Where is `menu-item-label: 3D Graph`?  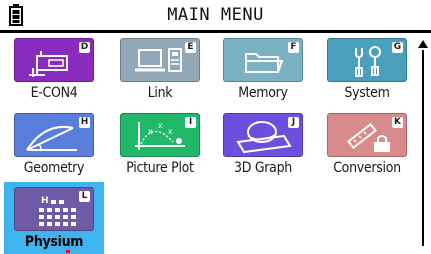
menu-item-label: 3D Graph is located at coordinates (263, 168).